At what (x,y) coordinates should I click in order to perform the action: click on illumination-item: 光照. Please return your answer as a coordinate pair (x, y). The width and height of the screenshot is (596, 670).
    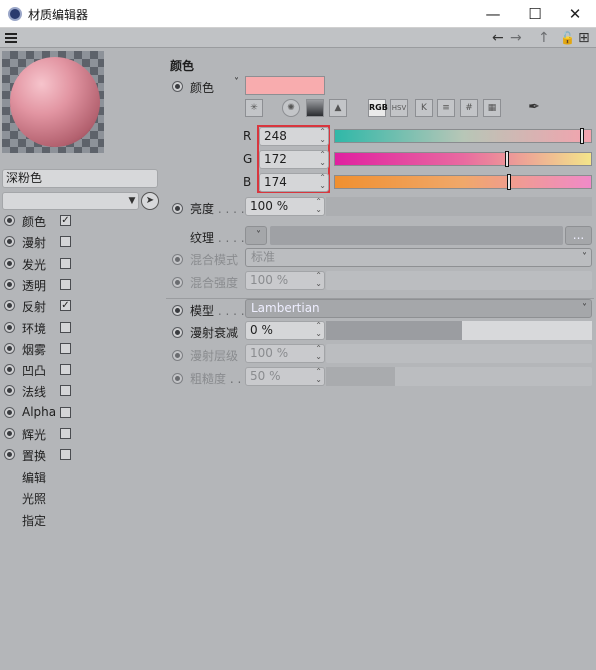
    Looking at the image, I should click on (34, 498).